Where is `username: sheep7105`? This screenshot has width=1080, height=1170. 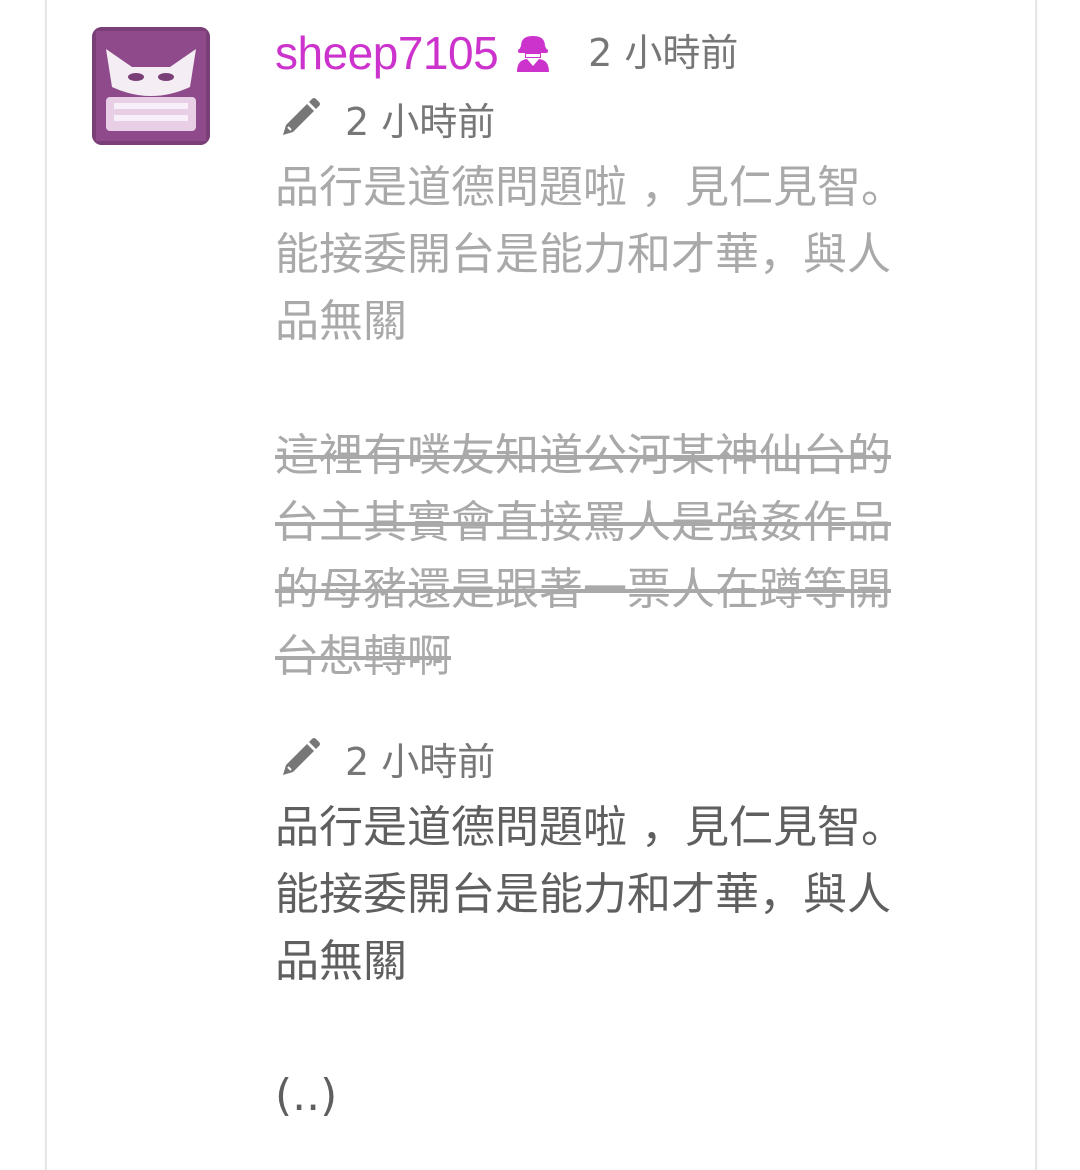
username: sheep7105 is located at coordinates (387, 53).